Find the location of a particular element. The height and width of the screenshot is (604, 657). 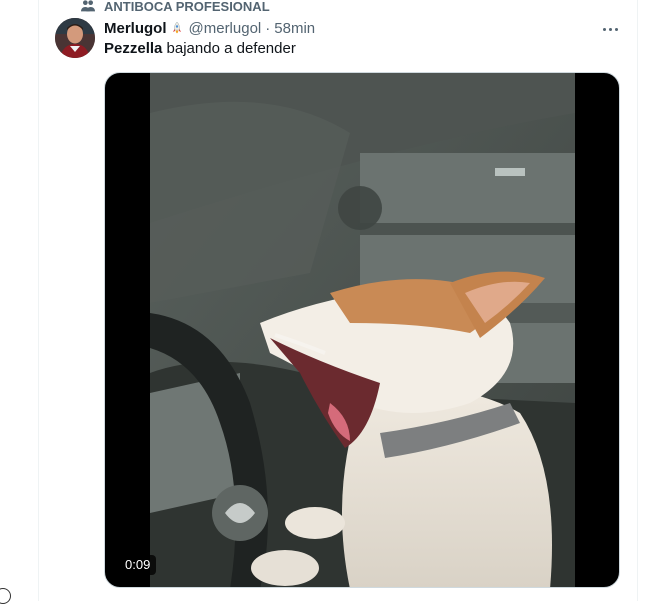

timeline-left-border is located at coordinates (38, 300).